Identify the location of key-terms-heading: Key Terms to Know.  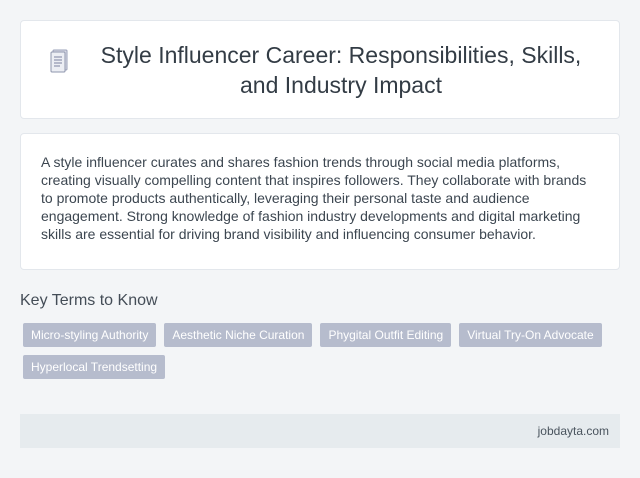
(89, 300).